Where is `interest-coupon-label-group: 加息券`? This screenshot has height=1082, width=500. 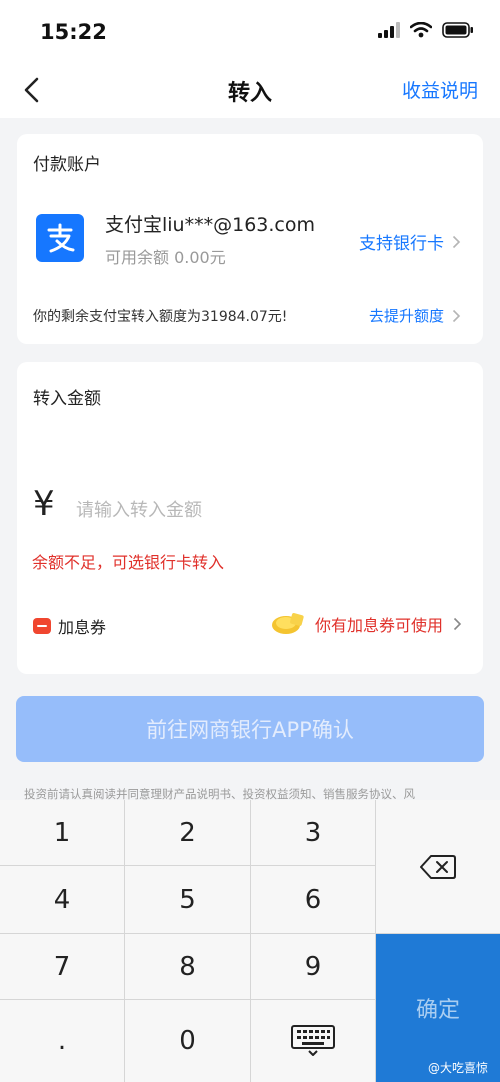 interest-coupon-label-group: 加息券 is located at coordinates (69, 626).